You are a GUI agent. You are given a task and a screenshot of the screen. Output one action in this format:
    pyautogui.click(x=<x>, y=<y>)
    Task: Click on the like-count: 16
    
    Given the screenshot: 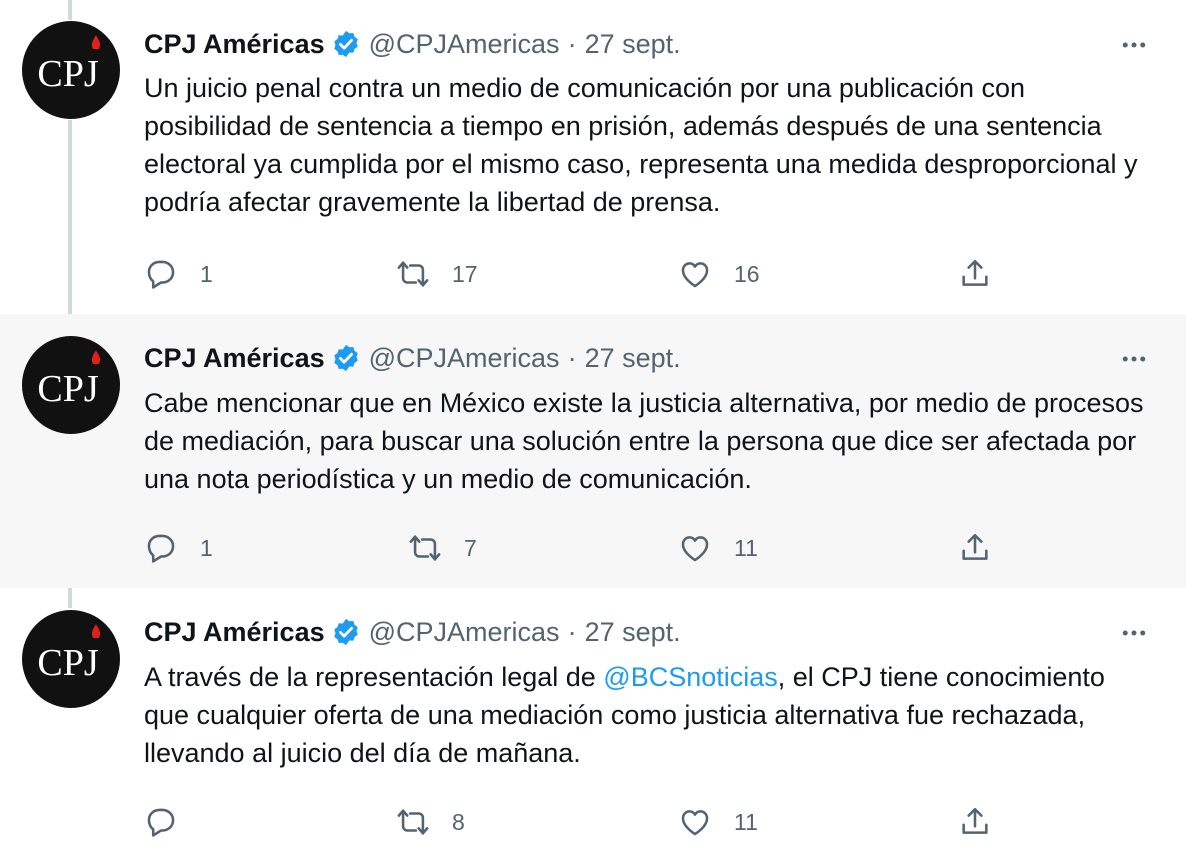 What is the action you would take?
    pyautogui.click(x=747, y=273)
    